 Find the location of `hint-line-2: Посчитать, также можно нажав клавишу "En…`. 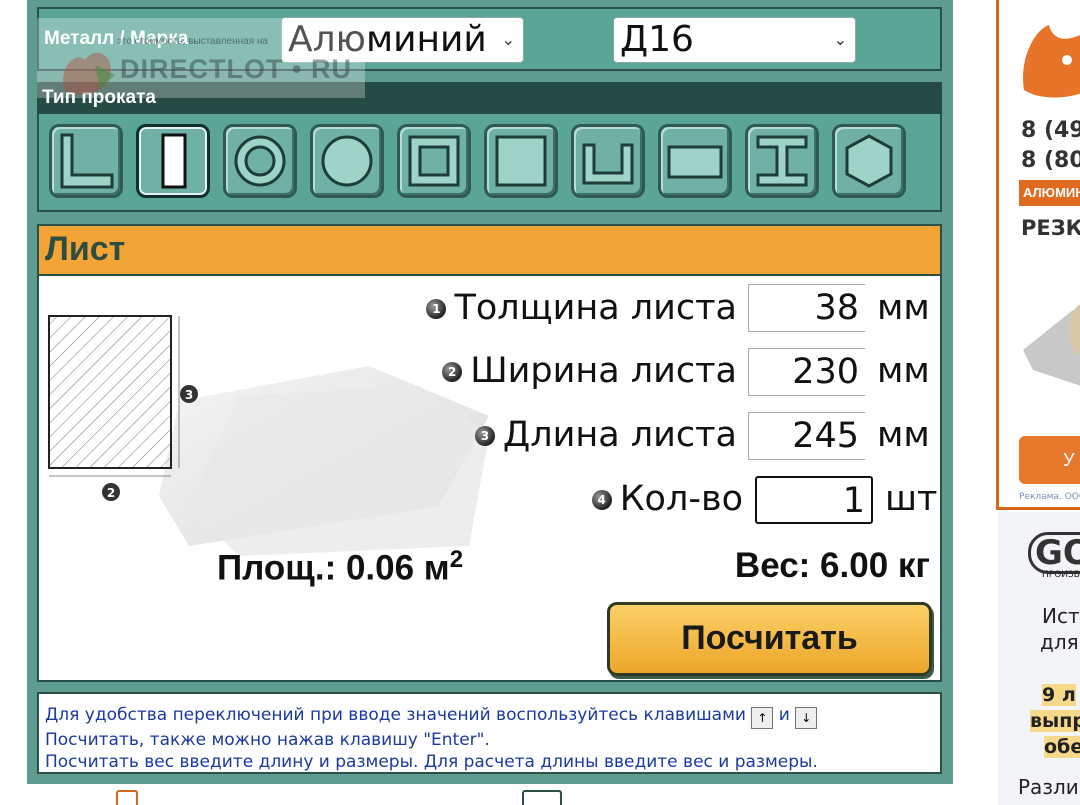

hint-line-2: Посчитать, также можно нажав клавишу "En… is located at coordinates (267, 740).